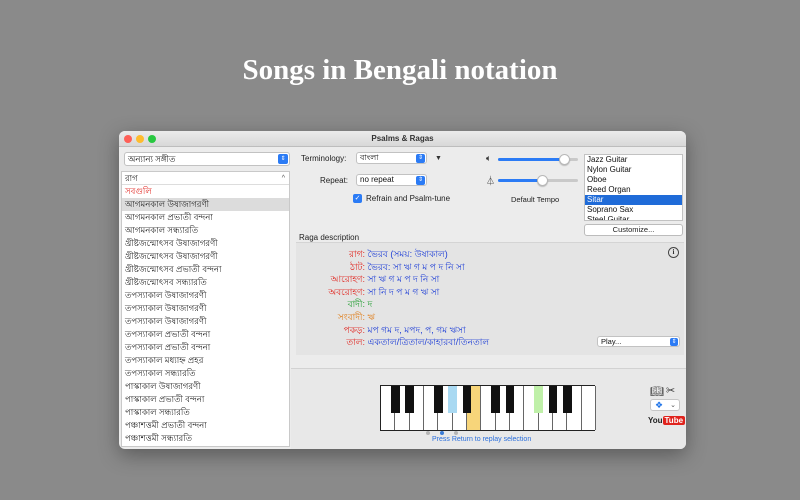 This screenshot has width=800, height=500. What do you see at coordinates (205, 425) in the screenshot?
I see `list-item: পঞ্চাশত্তমী প্রভাতী বন্দনা` at bounding box center [205, 425].